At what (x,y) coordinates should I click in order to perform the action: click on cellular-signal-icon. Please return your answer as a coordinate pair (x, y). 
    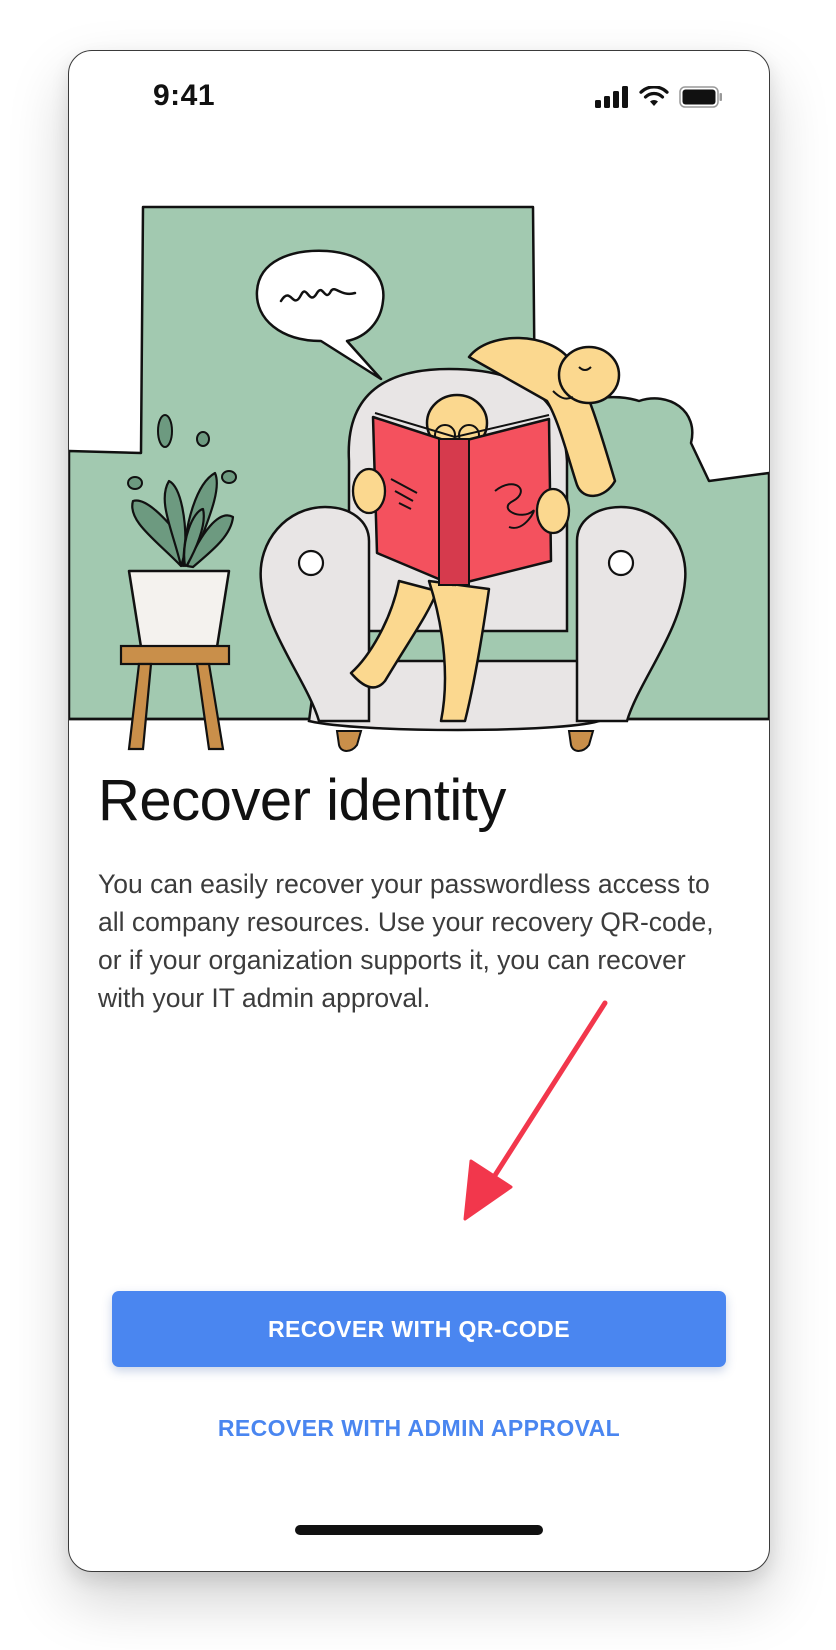
    Looking at the image, I should click on (611, 97).